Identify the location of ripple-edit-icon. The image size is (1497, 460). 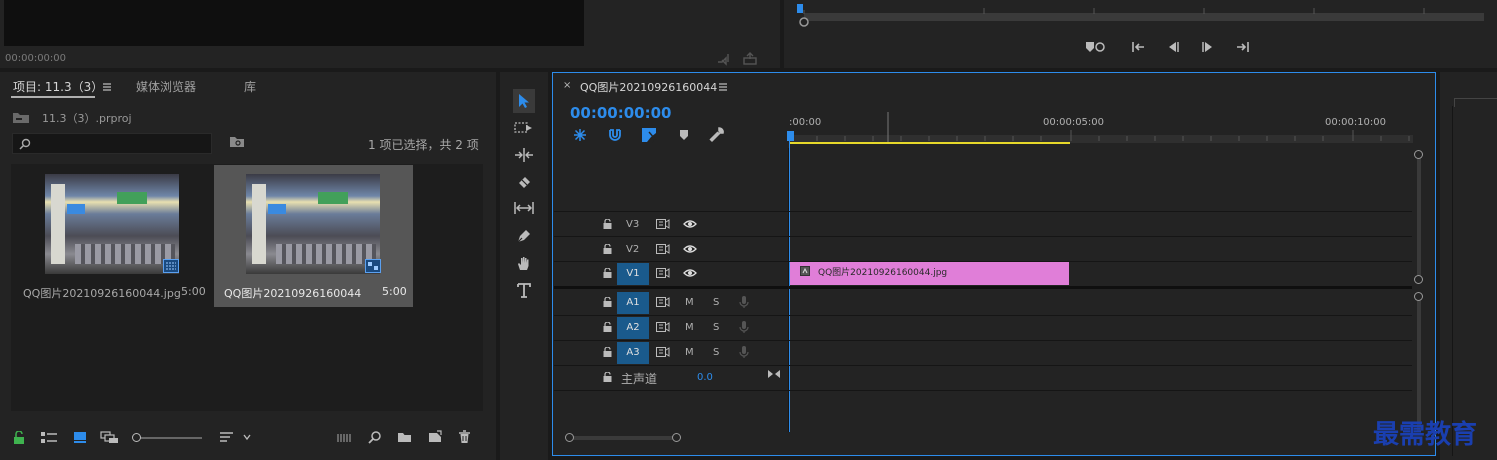
(524, 155).